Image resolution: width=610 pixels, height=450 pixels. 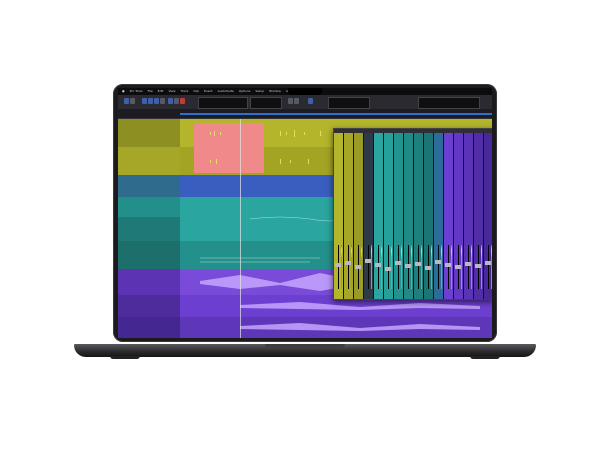 What do you see at coordinates (305, 102) in the screenshot?
I see `edit-toolbar` at bounding box center [305, 102].